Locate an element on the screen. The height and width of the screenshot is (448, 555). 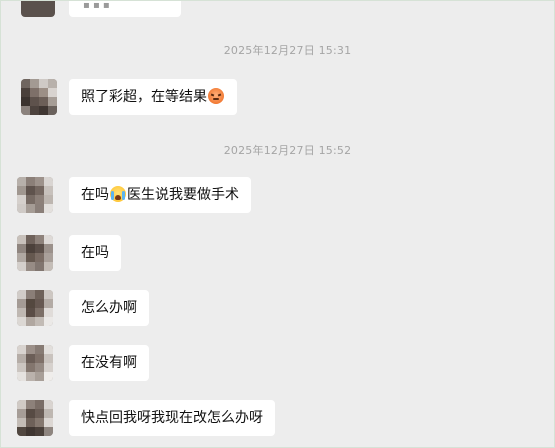
message-text: 在没有啊 is located at coordinates (109, 363).